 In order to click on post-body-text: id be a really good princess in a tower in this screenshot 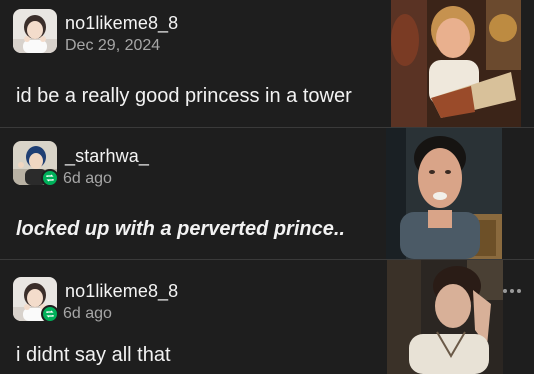, I will do `click(184, 96)`.